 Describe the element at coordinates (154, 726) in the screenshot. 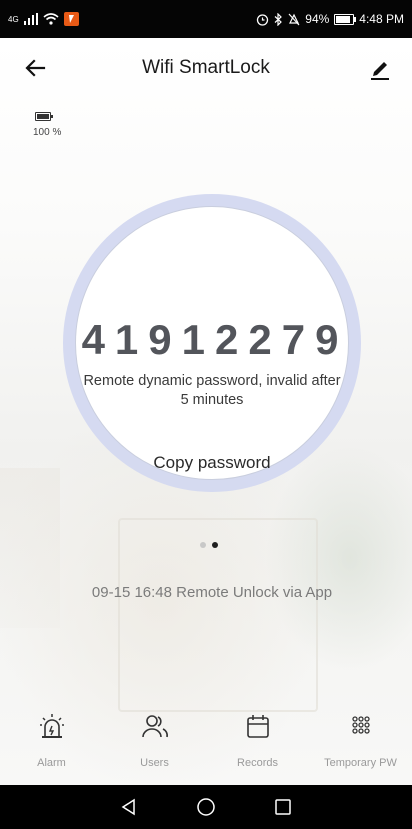

I see `users-icon` at that location.